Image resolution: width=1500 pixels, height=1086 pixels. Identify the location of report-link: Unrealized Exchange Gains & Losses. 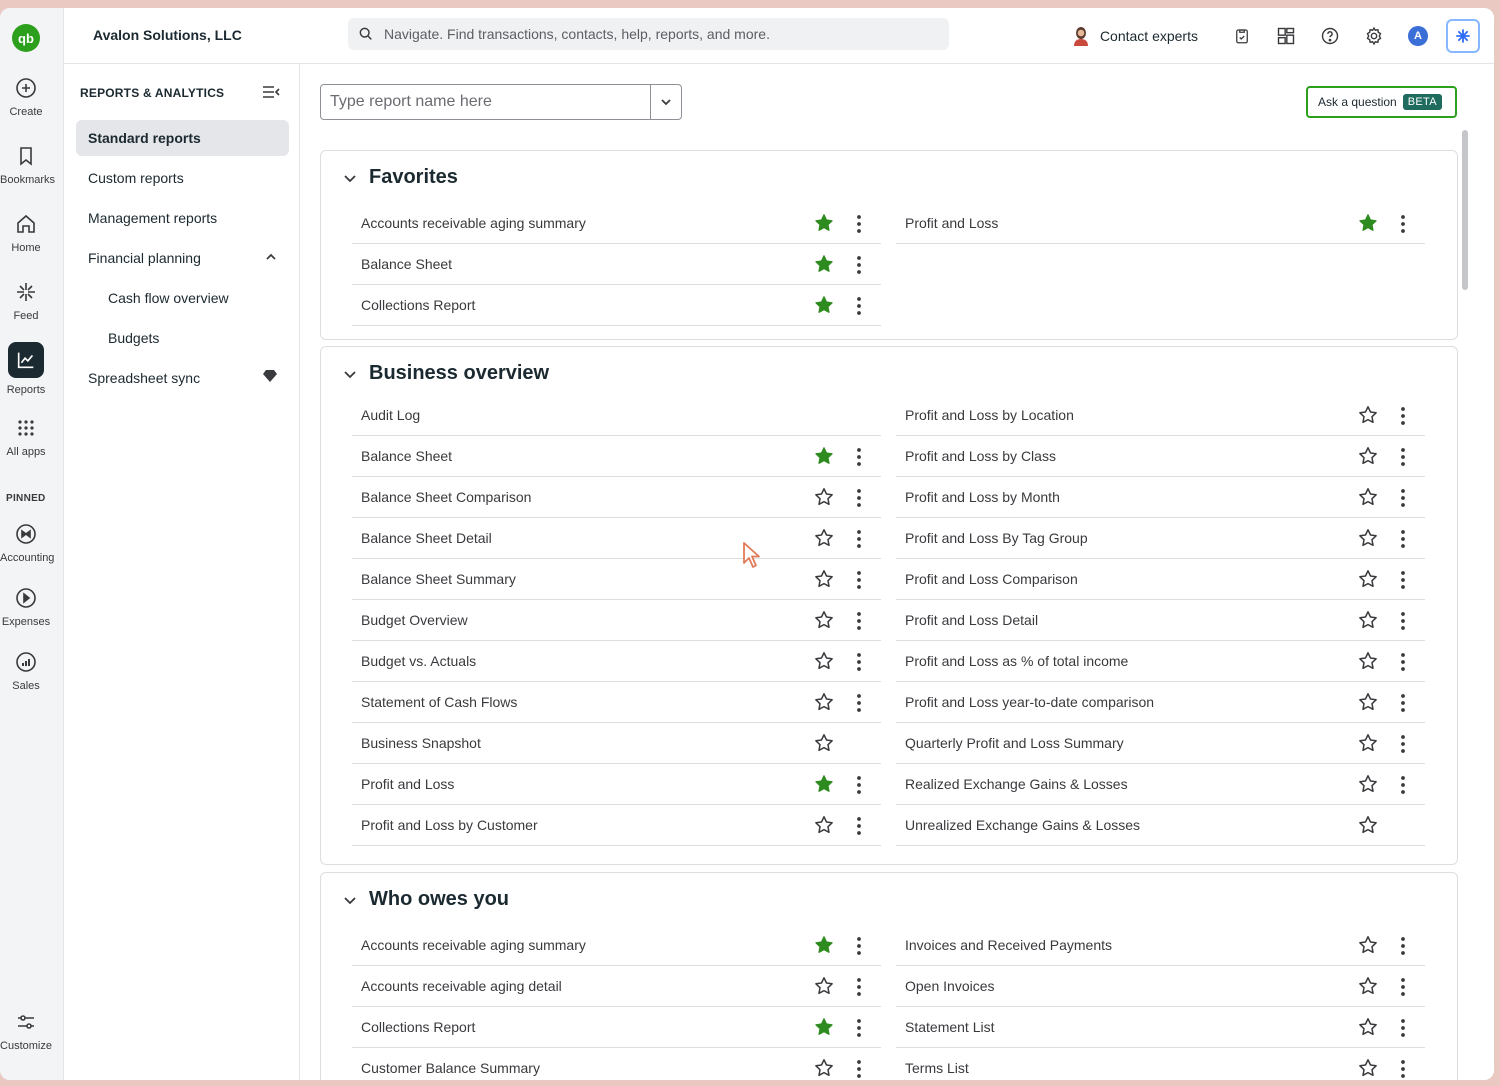
(1165, 825).